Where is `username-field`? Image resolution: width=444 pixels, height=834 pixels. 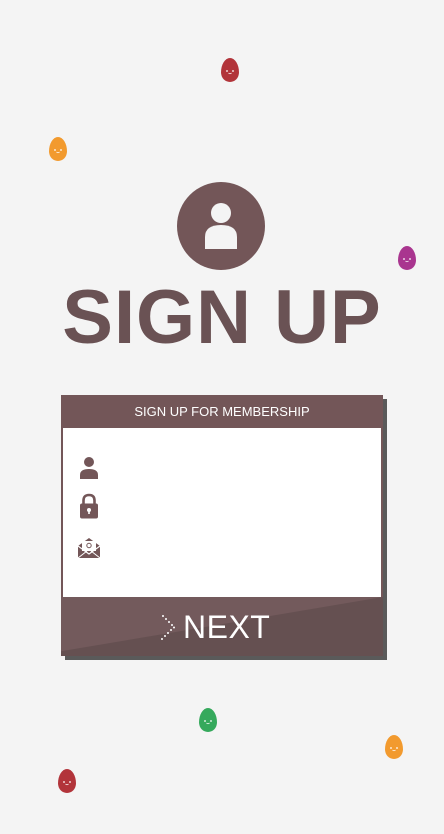 username-field is located at coordinates (222, 468).